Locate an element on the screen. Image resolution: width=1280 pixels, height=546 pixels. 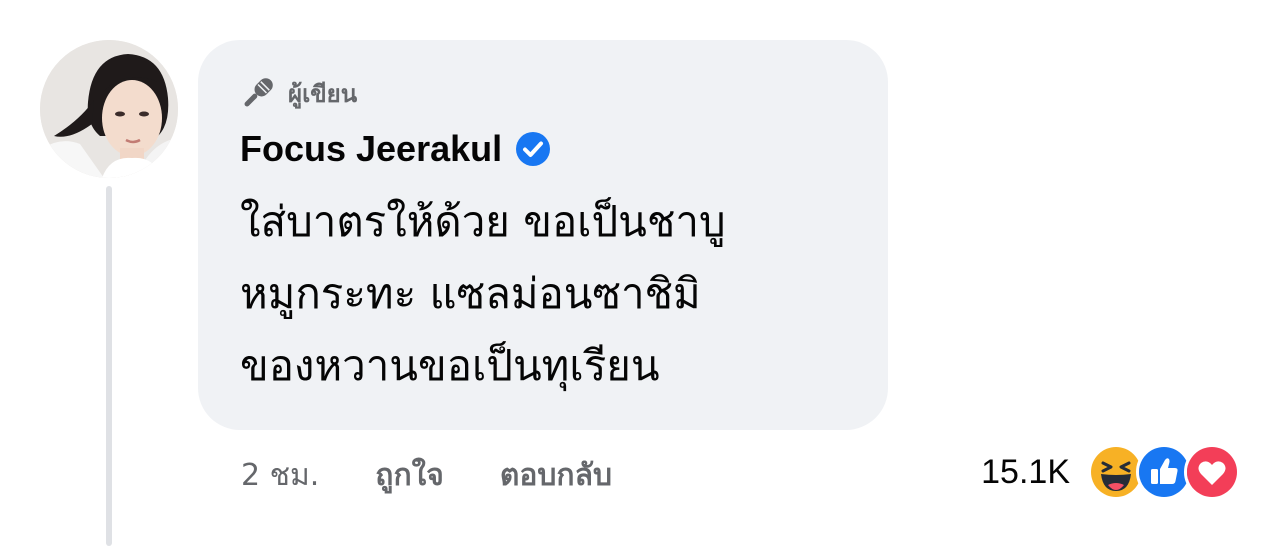
reactions-summary: 15.1K is located at coordinates (1110, 472).